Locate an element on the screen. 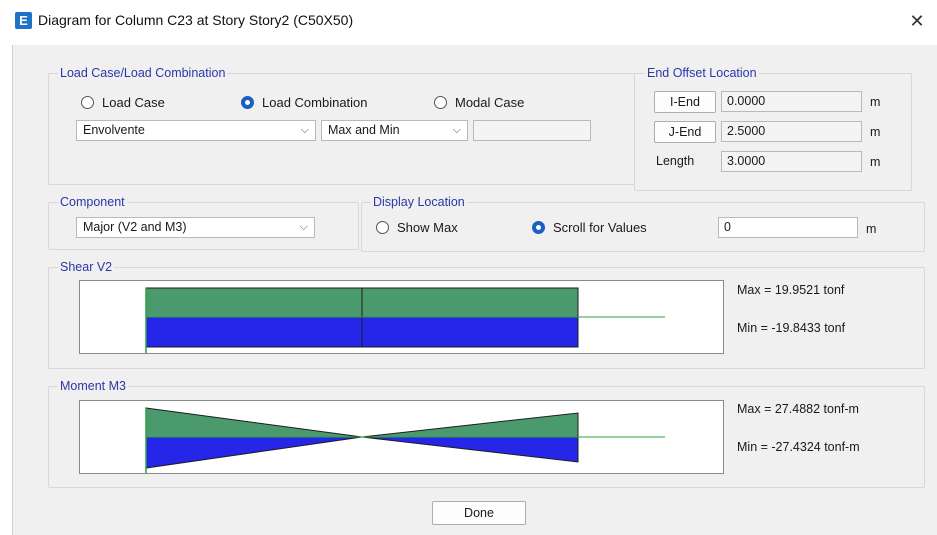 The width and height of the screenshot is (937, 535). i-end-unit: m is located at coordinates (875, 102).